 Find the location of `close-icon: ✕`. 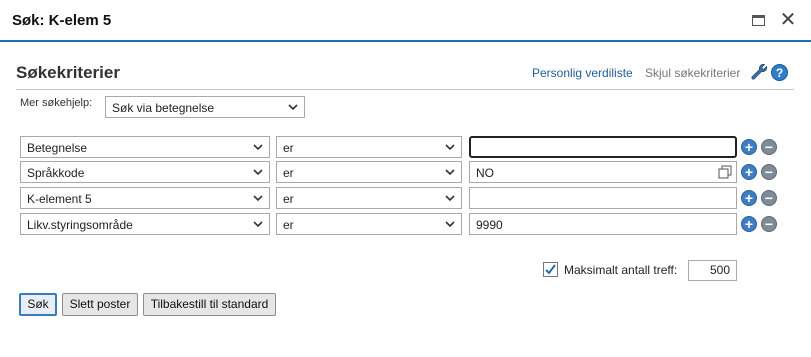

close-icon: ✕ is located at coordinates (788, 20).